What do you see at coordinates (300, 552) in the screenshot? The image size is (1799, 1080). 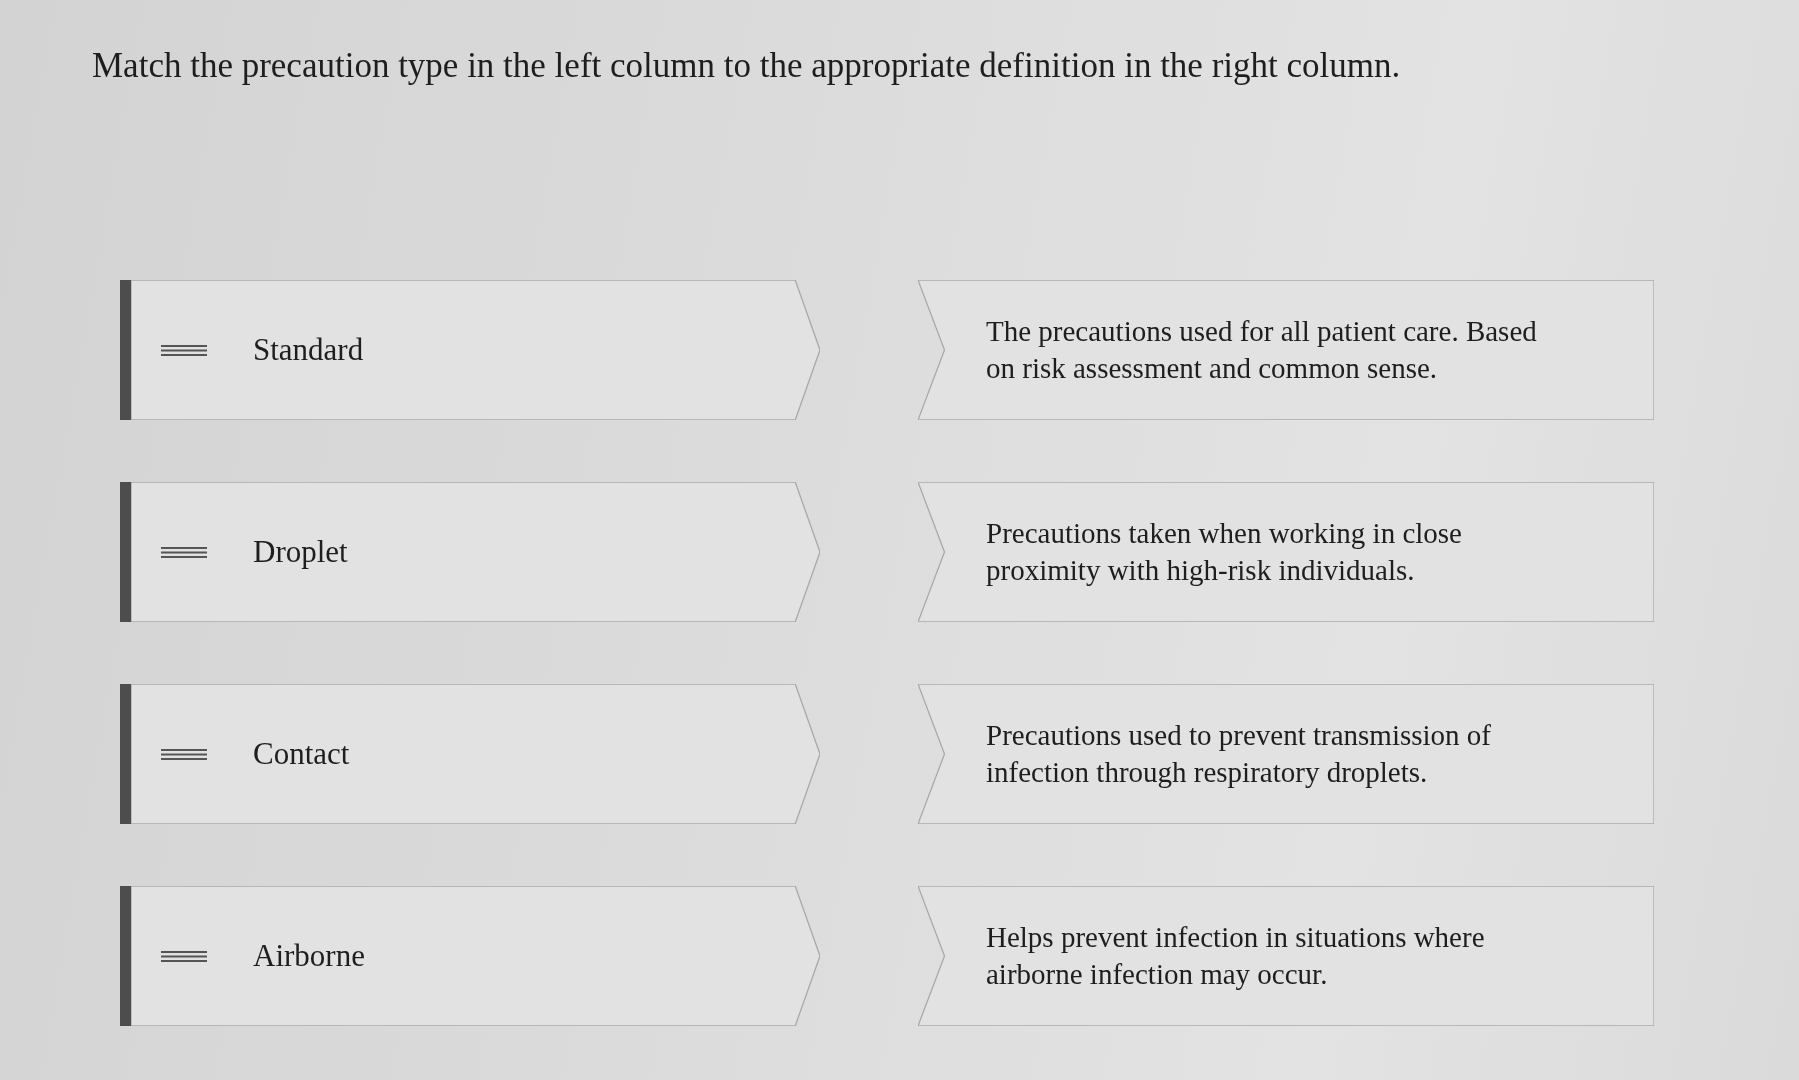 I see `term-label: Droplet` at bounding box center [300, 552].